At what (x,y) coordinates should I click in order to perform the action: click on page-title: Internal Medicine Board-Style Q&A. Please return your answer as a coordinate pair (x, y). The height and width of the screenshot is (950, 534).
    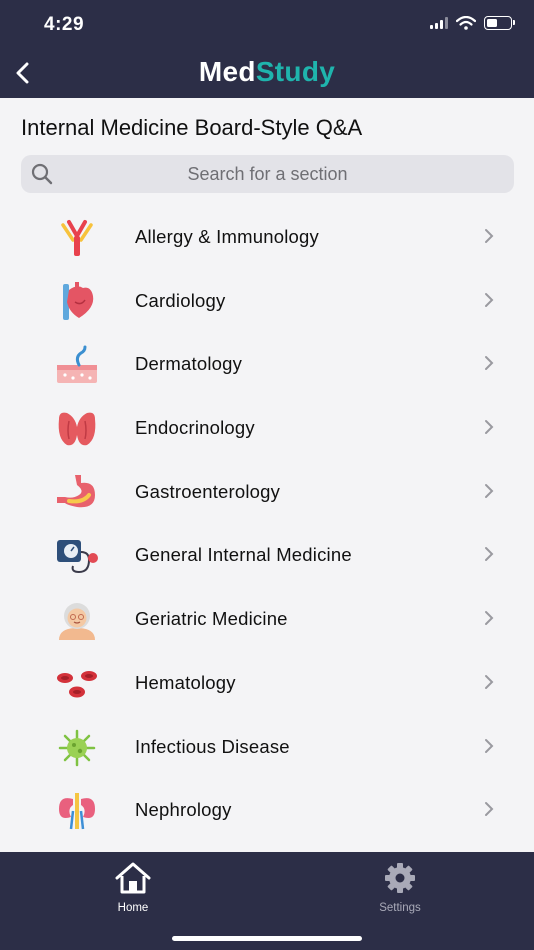
    Looking at the image, I should click on (192, 127).